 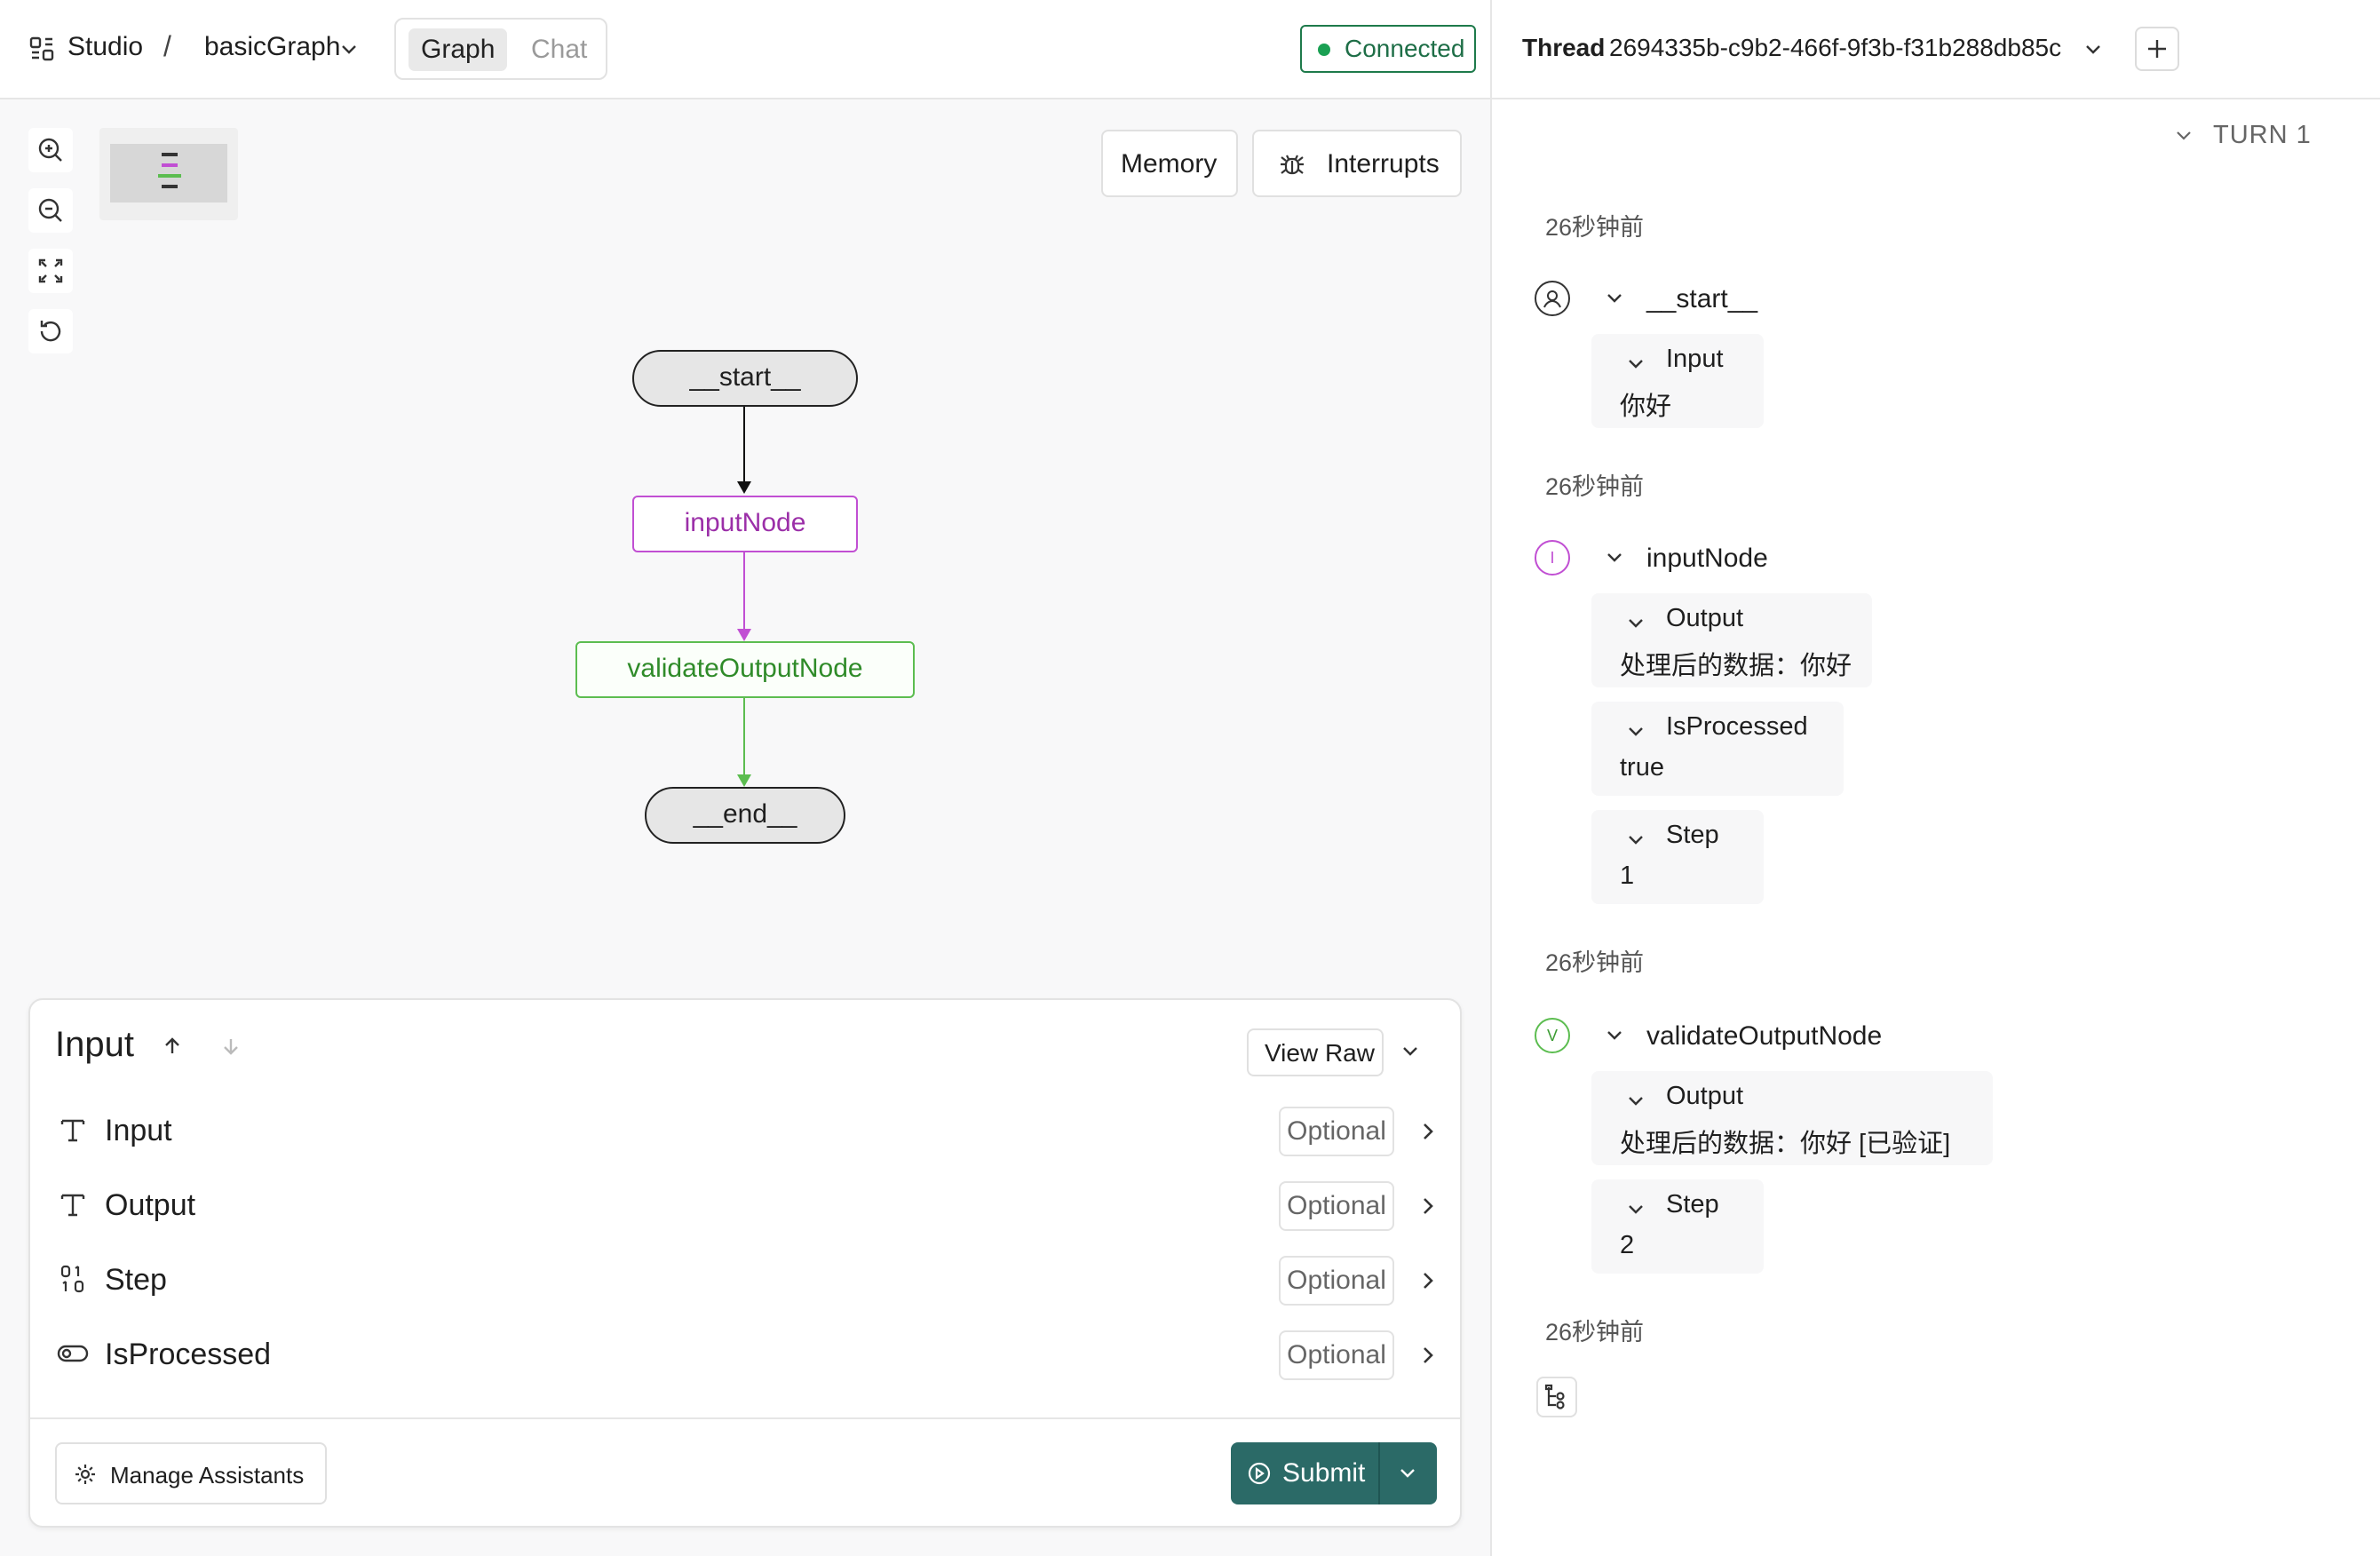 What do you see at coordinates (105, 47) in the screenshot?
I see `app-name: Studio` at bounding box center [105, 47].